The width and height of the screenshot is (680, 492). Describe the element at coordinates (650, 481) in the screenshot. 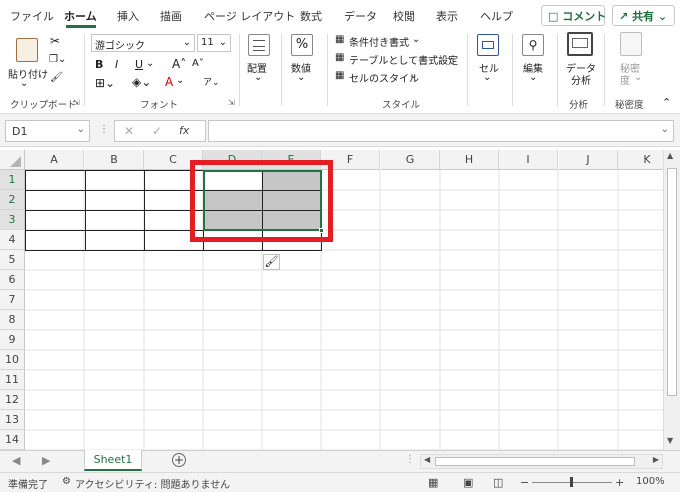

I see `zoom-level: 100%` at that location.